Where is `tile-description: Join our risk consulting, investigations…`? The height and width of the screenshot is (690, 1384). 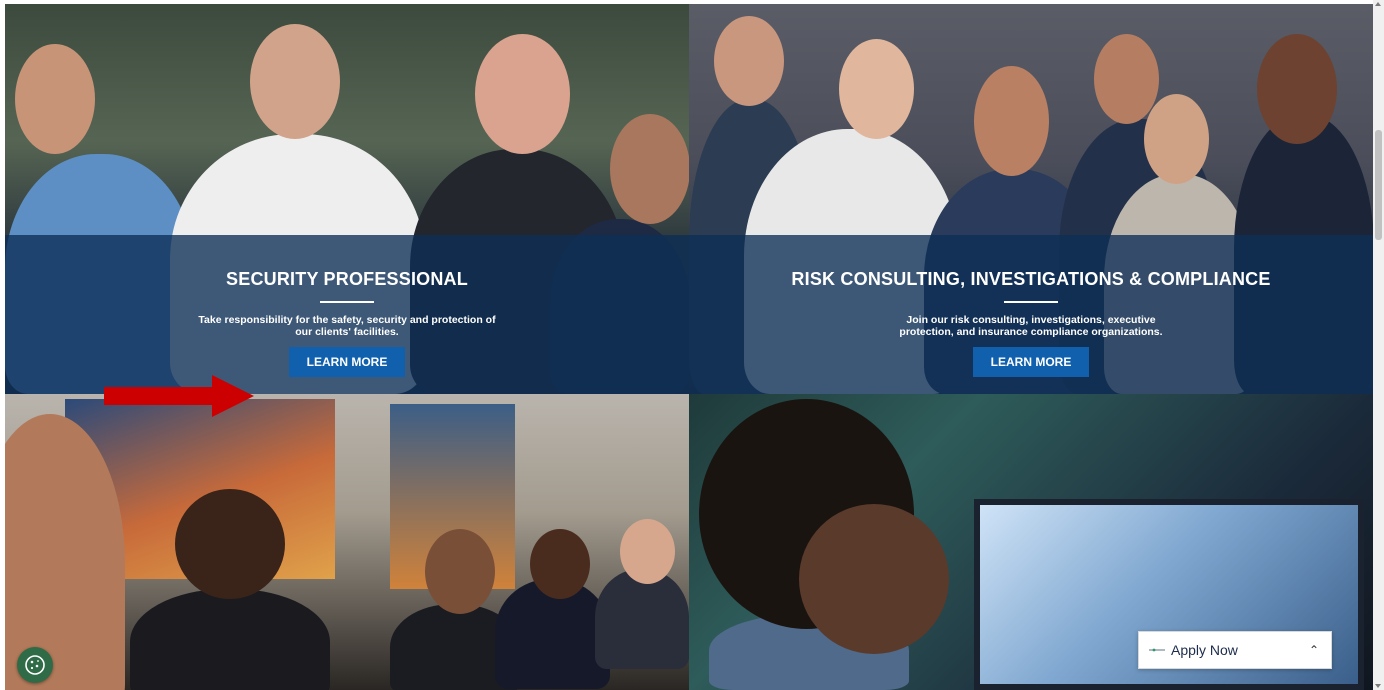
tile-description: Join our risk consulting, investigations… is located at coordinates (1031, 326).